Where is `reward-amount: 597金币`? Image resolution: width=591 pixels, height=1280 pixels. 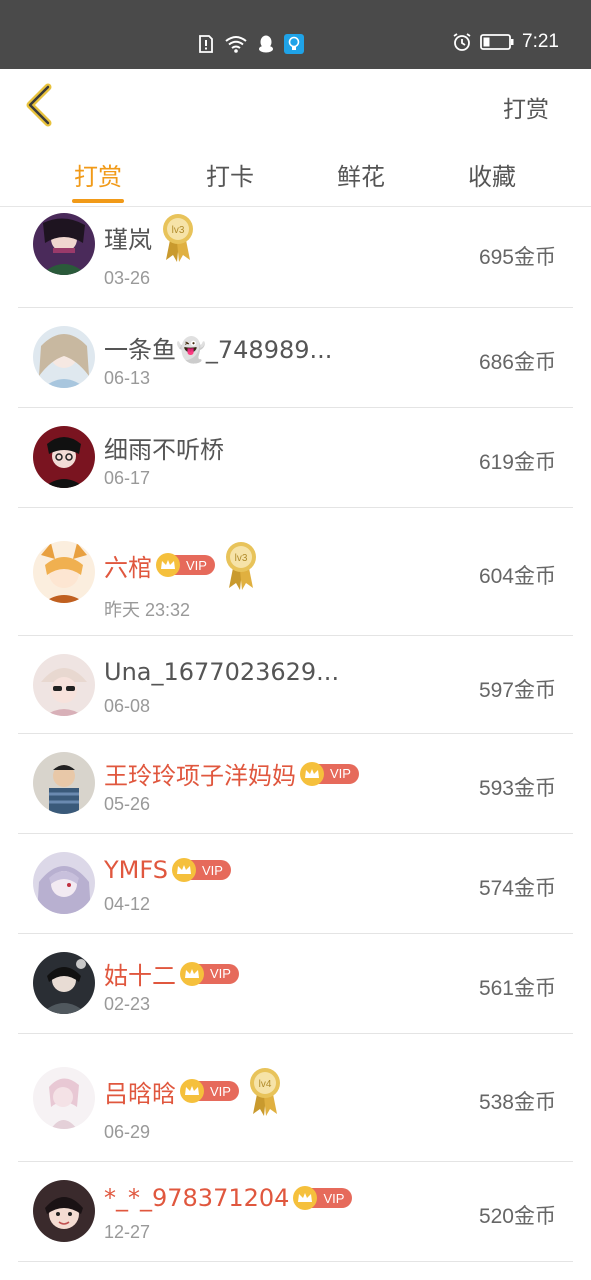 reward-amount: 597金币 is located at coordinates (517, 690).